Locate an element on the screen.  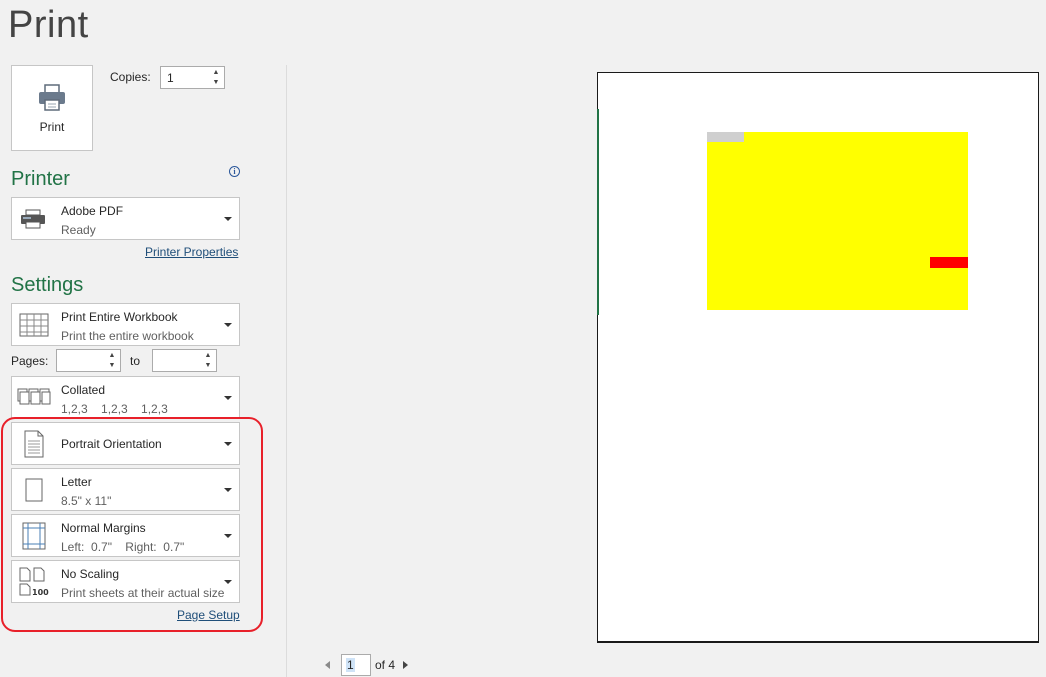
page-navigator: 1 of 4 is located at coordinates (367, 665).